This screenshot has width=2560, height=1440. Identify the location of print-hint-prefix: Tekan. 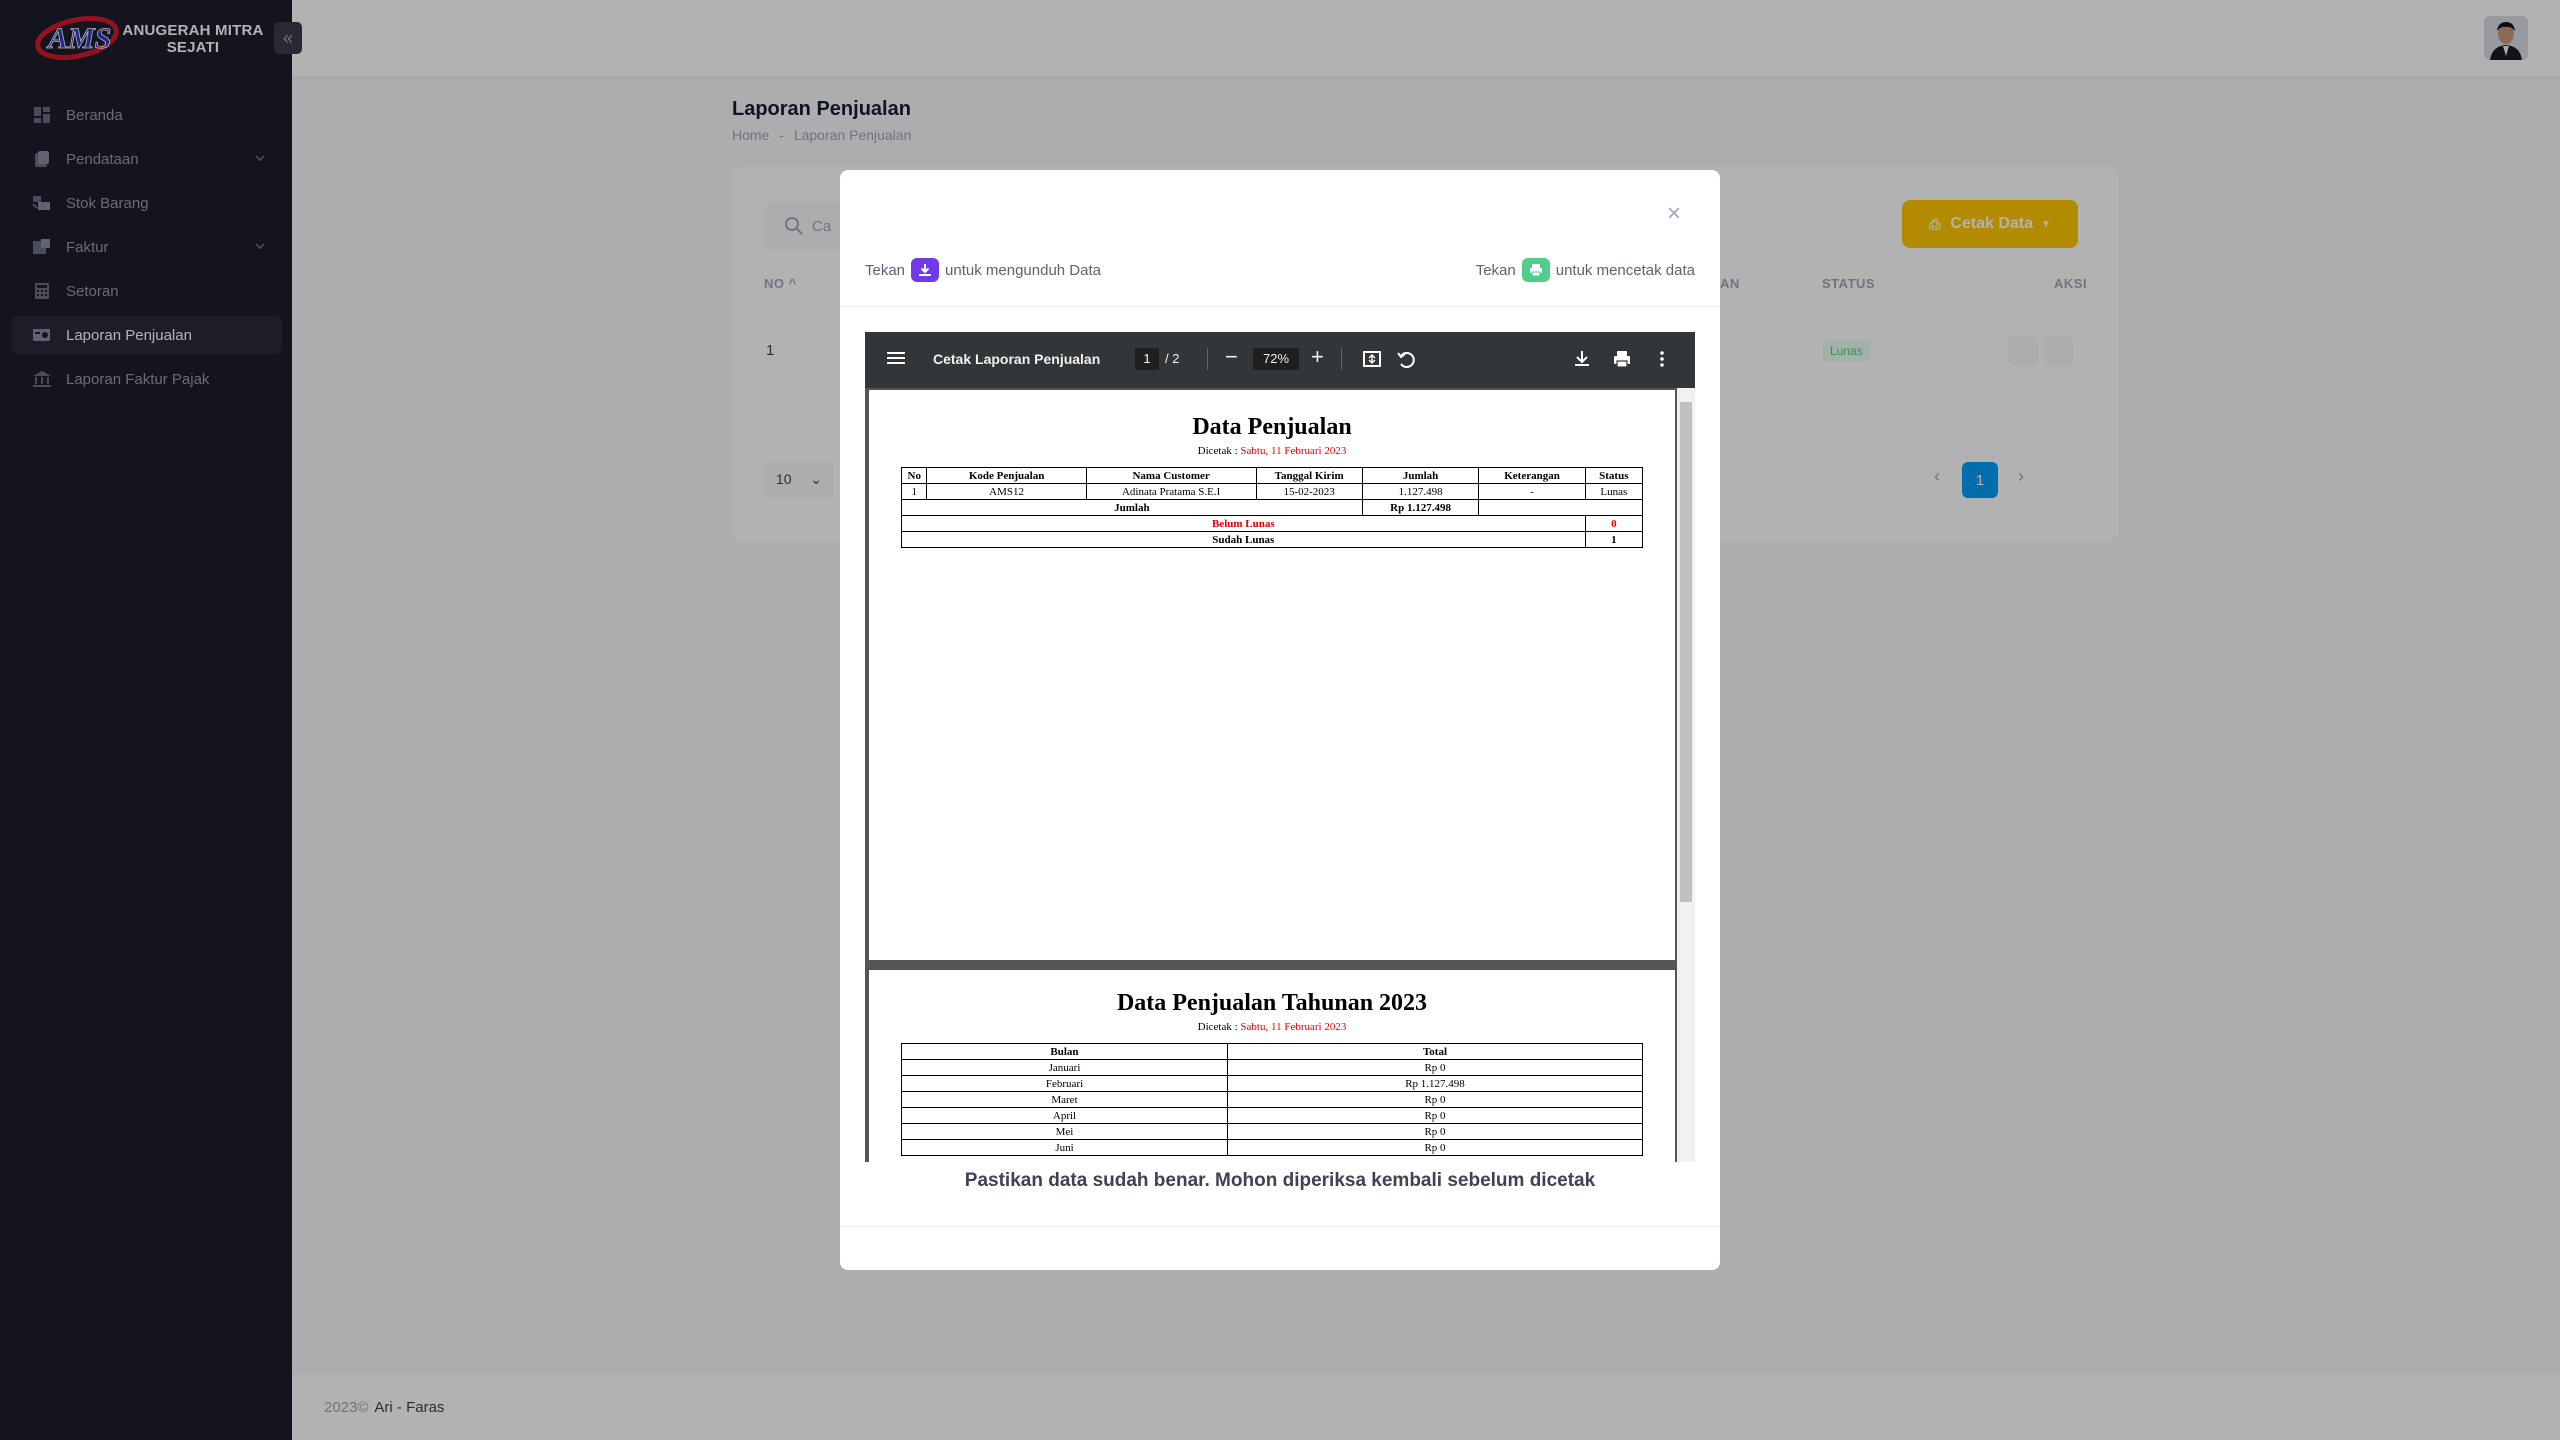
(1495, 270).